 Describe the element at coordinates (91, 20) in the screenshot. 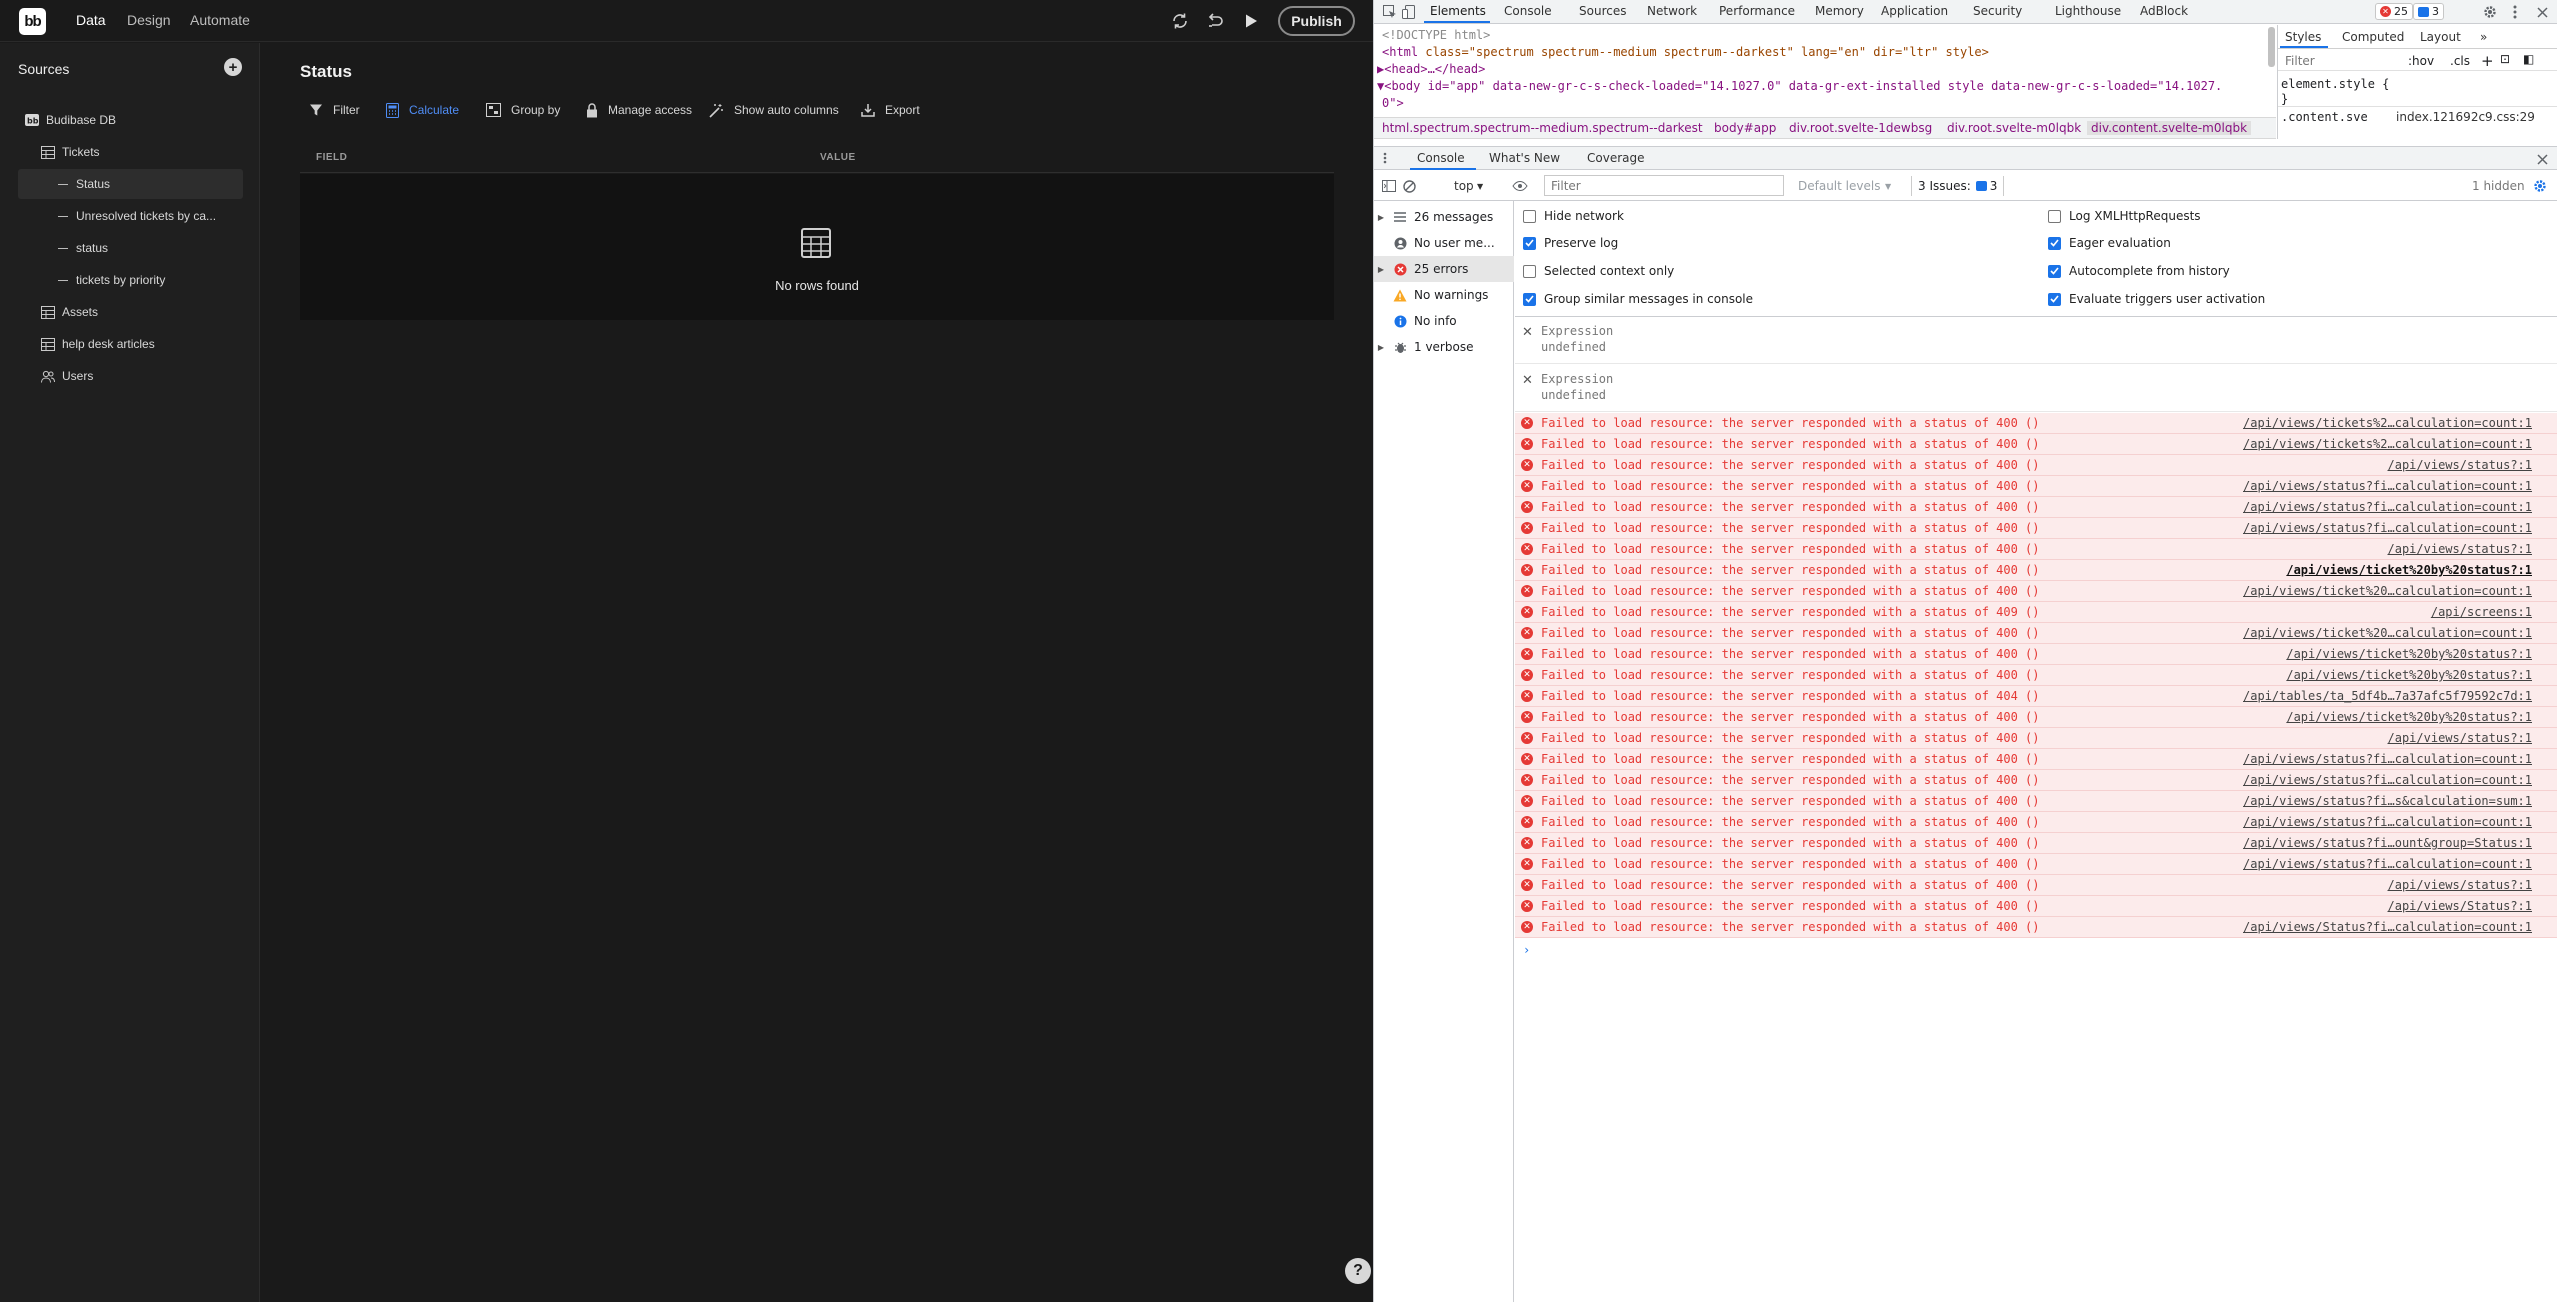

I see `nav-tab-data: Data` at that location.